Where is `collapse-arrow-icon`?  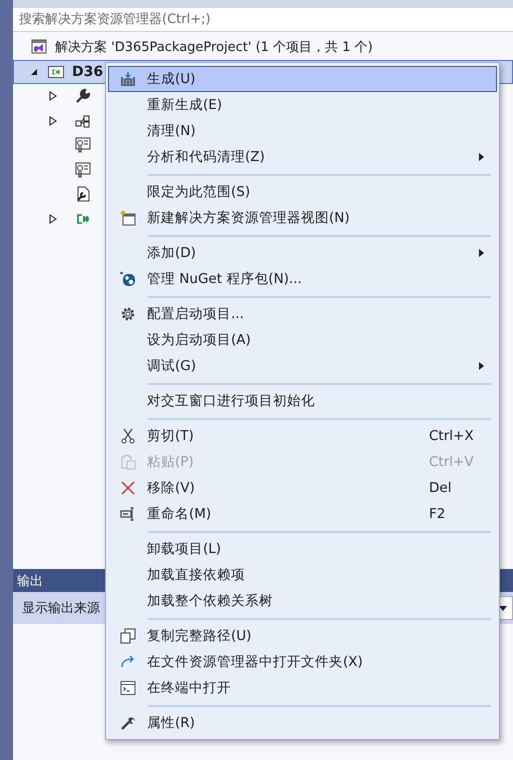
collapse-arrow-icon is located at coordinates (35, 72).